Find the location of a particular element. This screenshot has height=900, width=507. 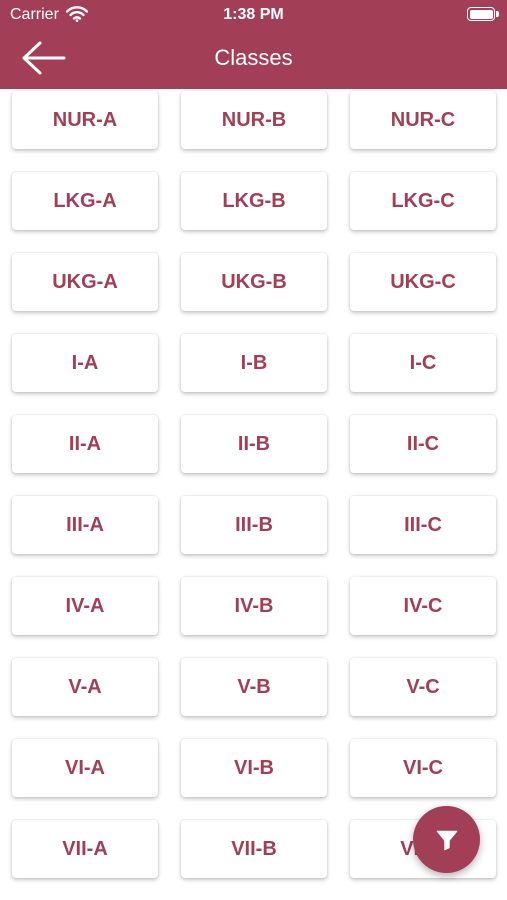

class-label: III-B is located at coordinates (254, 524).